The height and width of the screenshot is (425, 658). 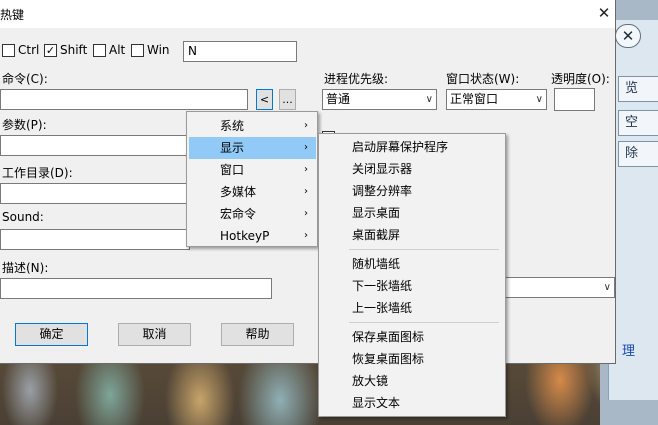 I want to click on window-state-value: 正常窗口, so click(x=474, y=99).